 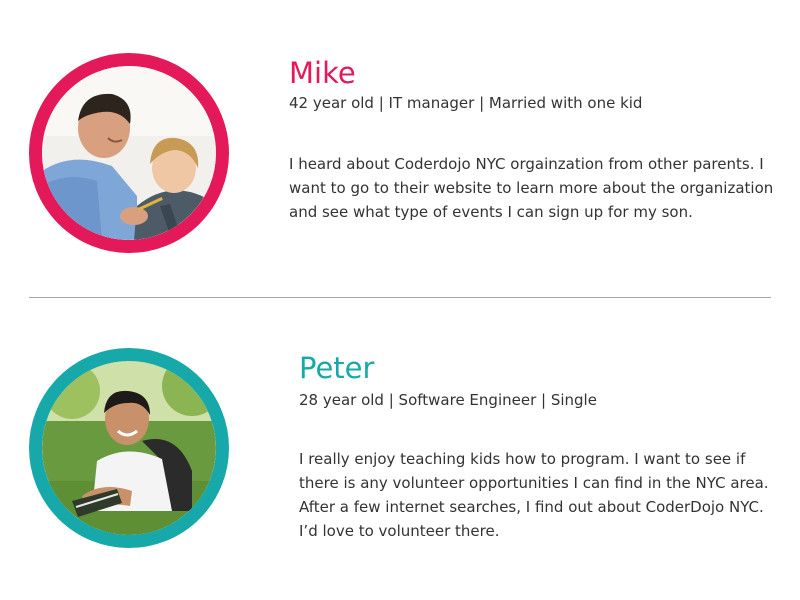 What do you see at coordinates (448, 400) in the screenshot?
I see `persona-details: 28 year old | Software Engineer | Single` at bounding box center [448, 400].